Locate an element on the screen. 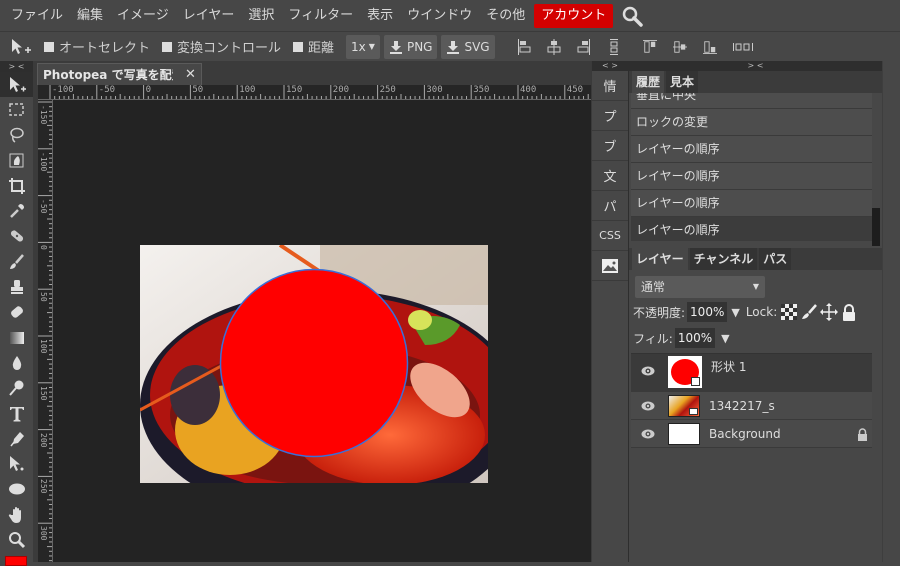 The height and width of the screenshot is (566, 900). tool-move is located at coordinates (16, 85).